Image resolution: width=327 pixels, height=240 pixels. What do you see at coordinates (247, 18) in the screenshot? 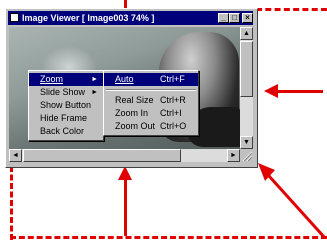
I see `close-button: ×` at bounding box center [247, 18].